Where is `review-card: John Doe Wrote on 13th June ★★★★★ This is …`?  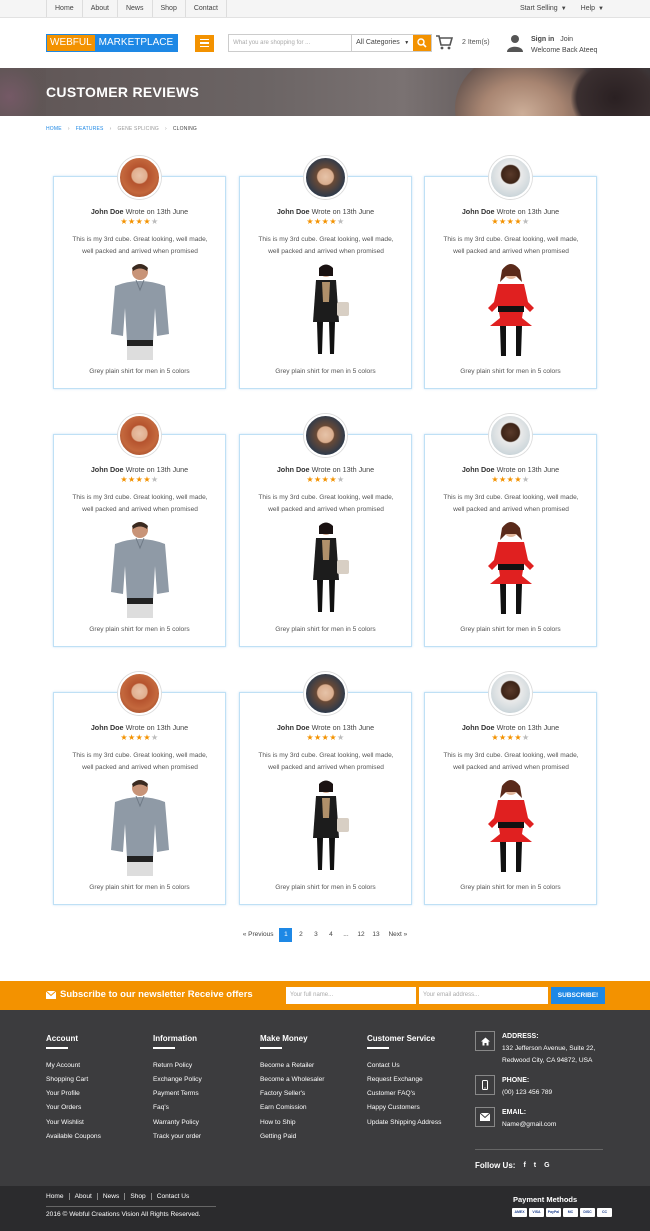 review-card: John Doe Wrote on 13th June ★★★★★ This is … is located at coordinates (510, 530).